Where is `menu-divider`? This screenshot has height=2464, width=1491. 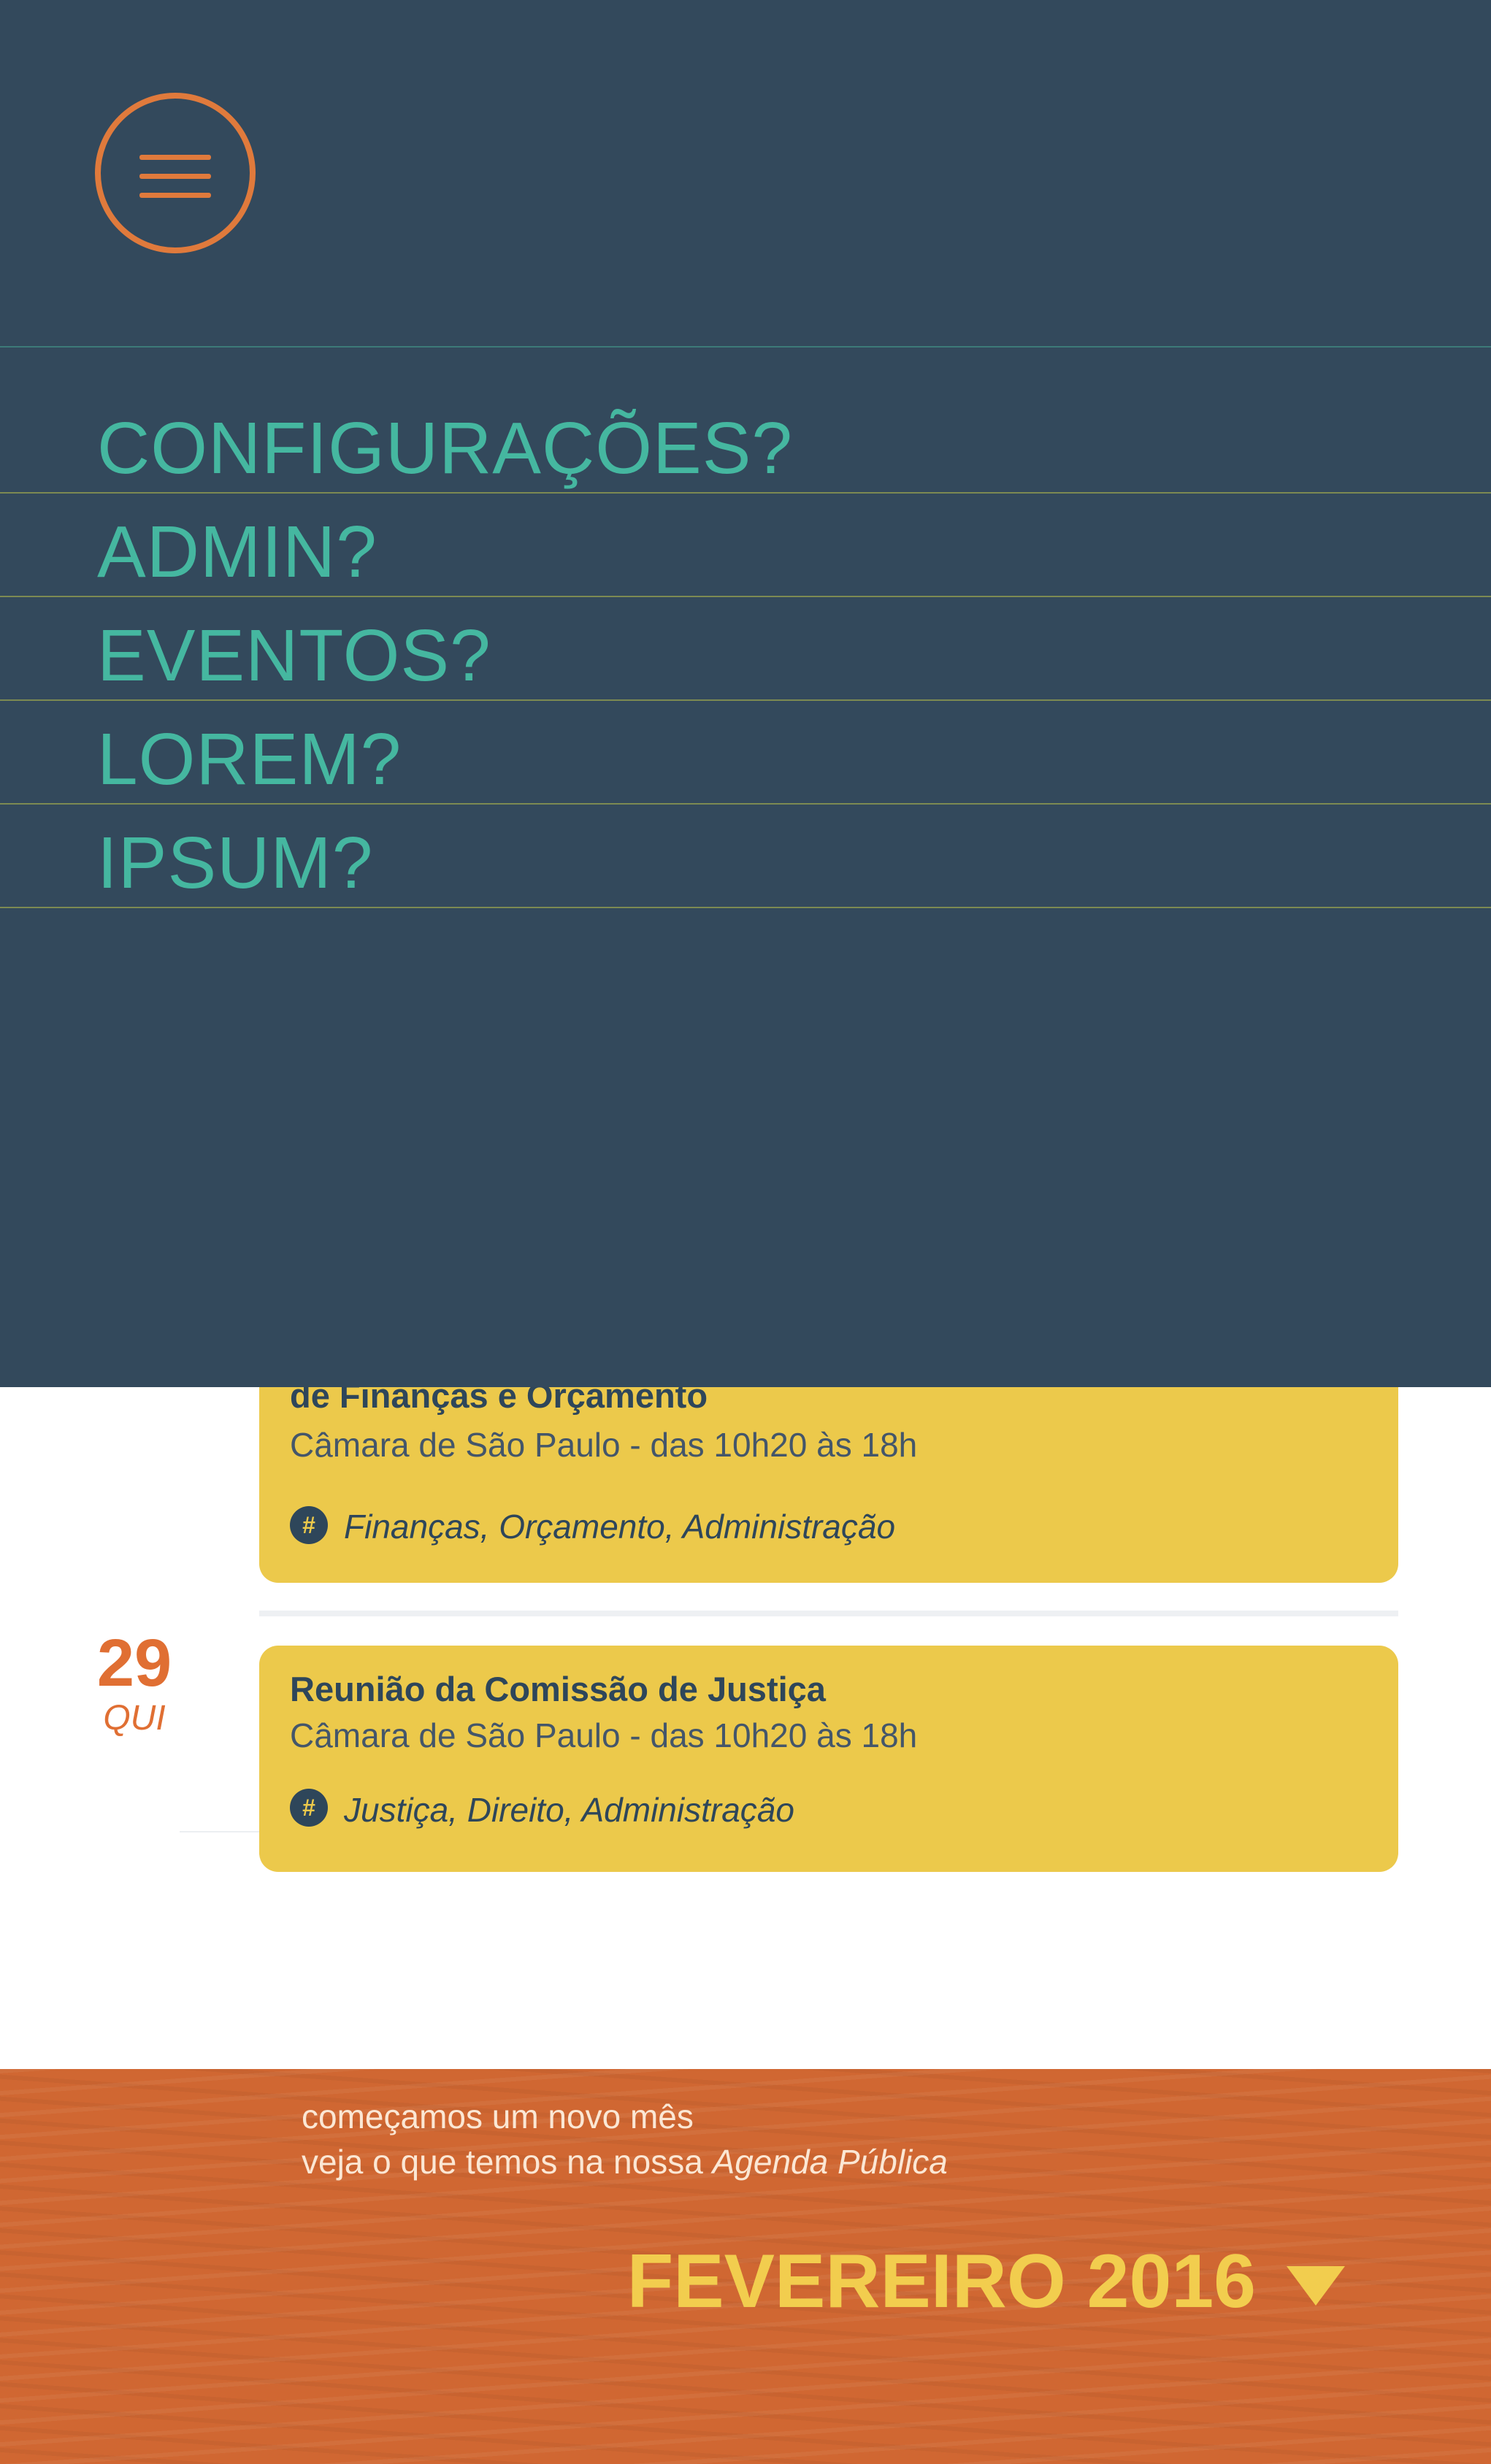 menu-divider is located at coordinates (745, 347).